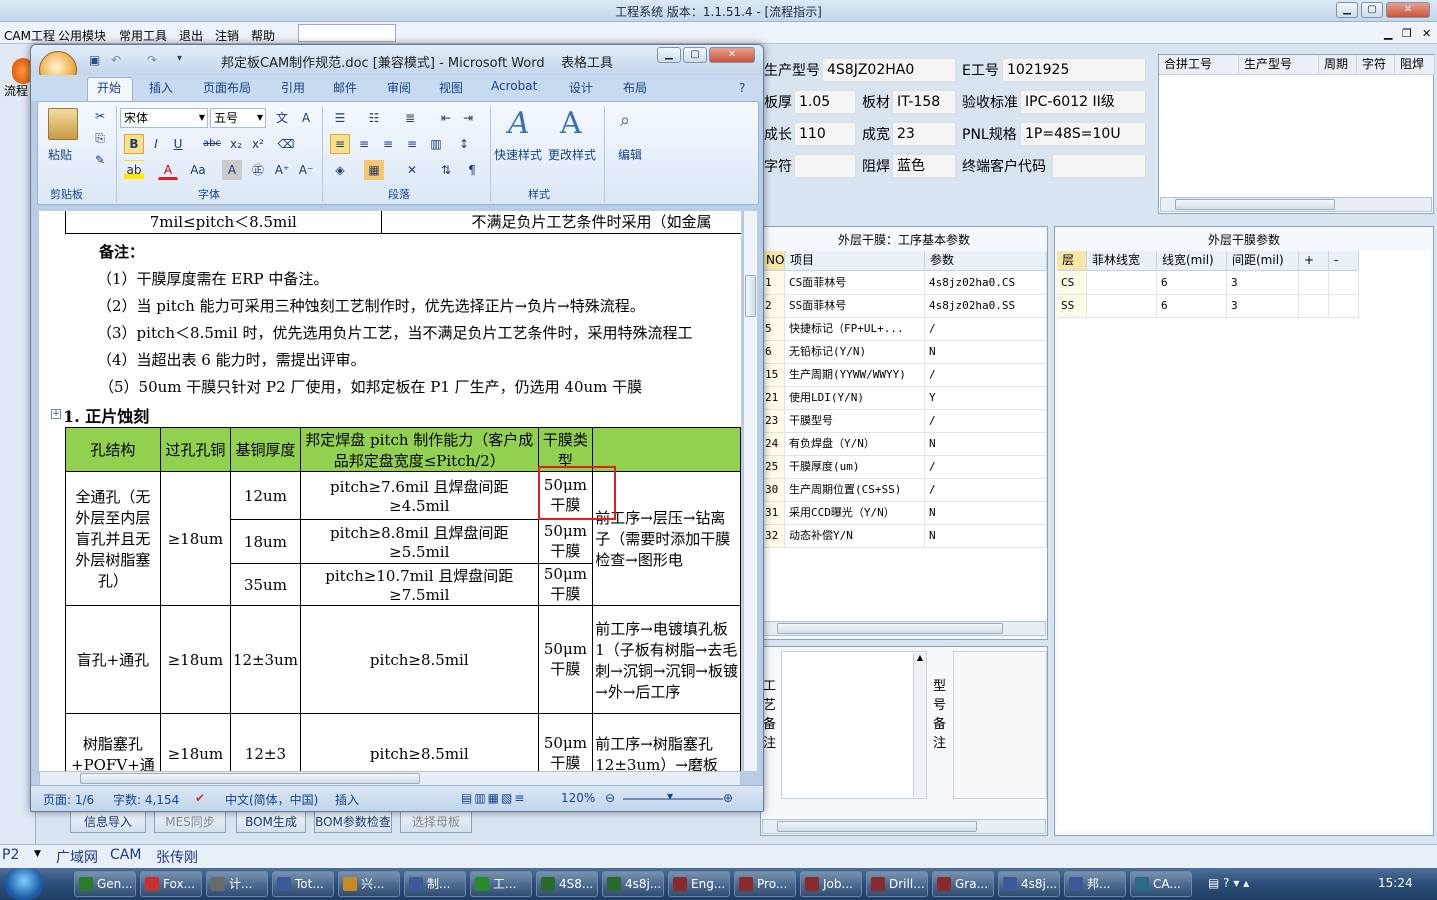  Describe the element at coordinates (750, 491) in the screenshot. I see `doc-vscroll` at that location.